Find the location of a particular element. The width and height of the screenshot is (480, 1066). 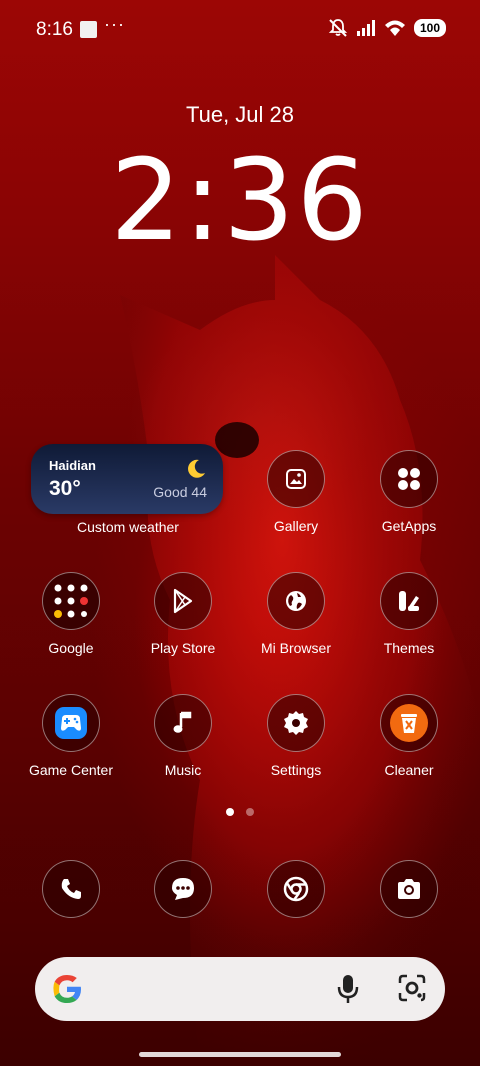

app-music: Music is located at coordinates (183, 736).